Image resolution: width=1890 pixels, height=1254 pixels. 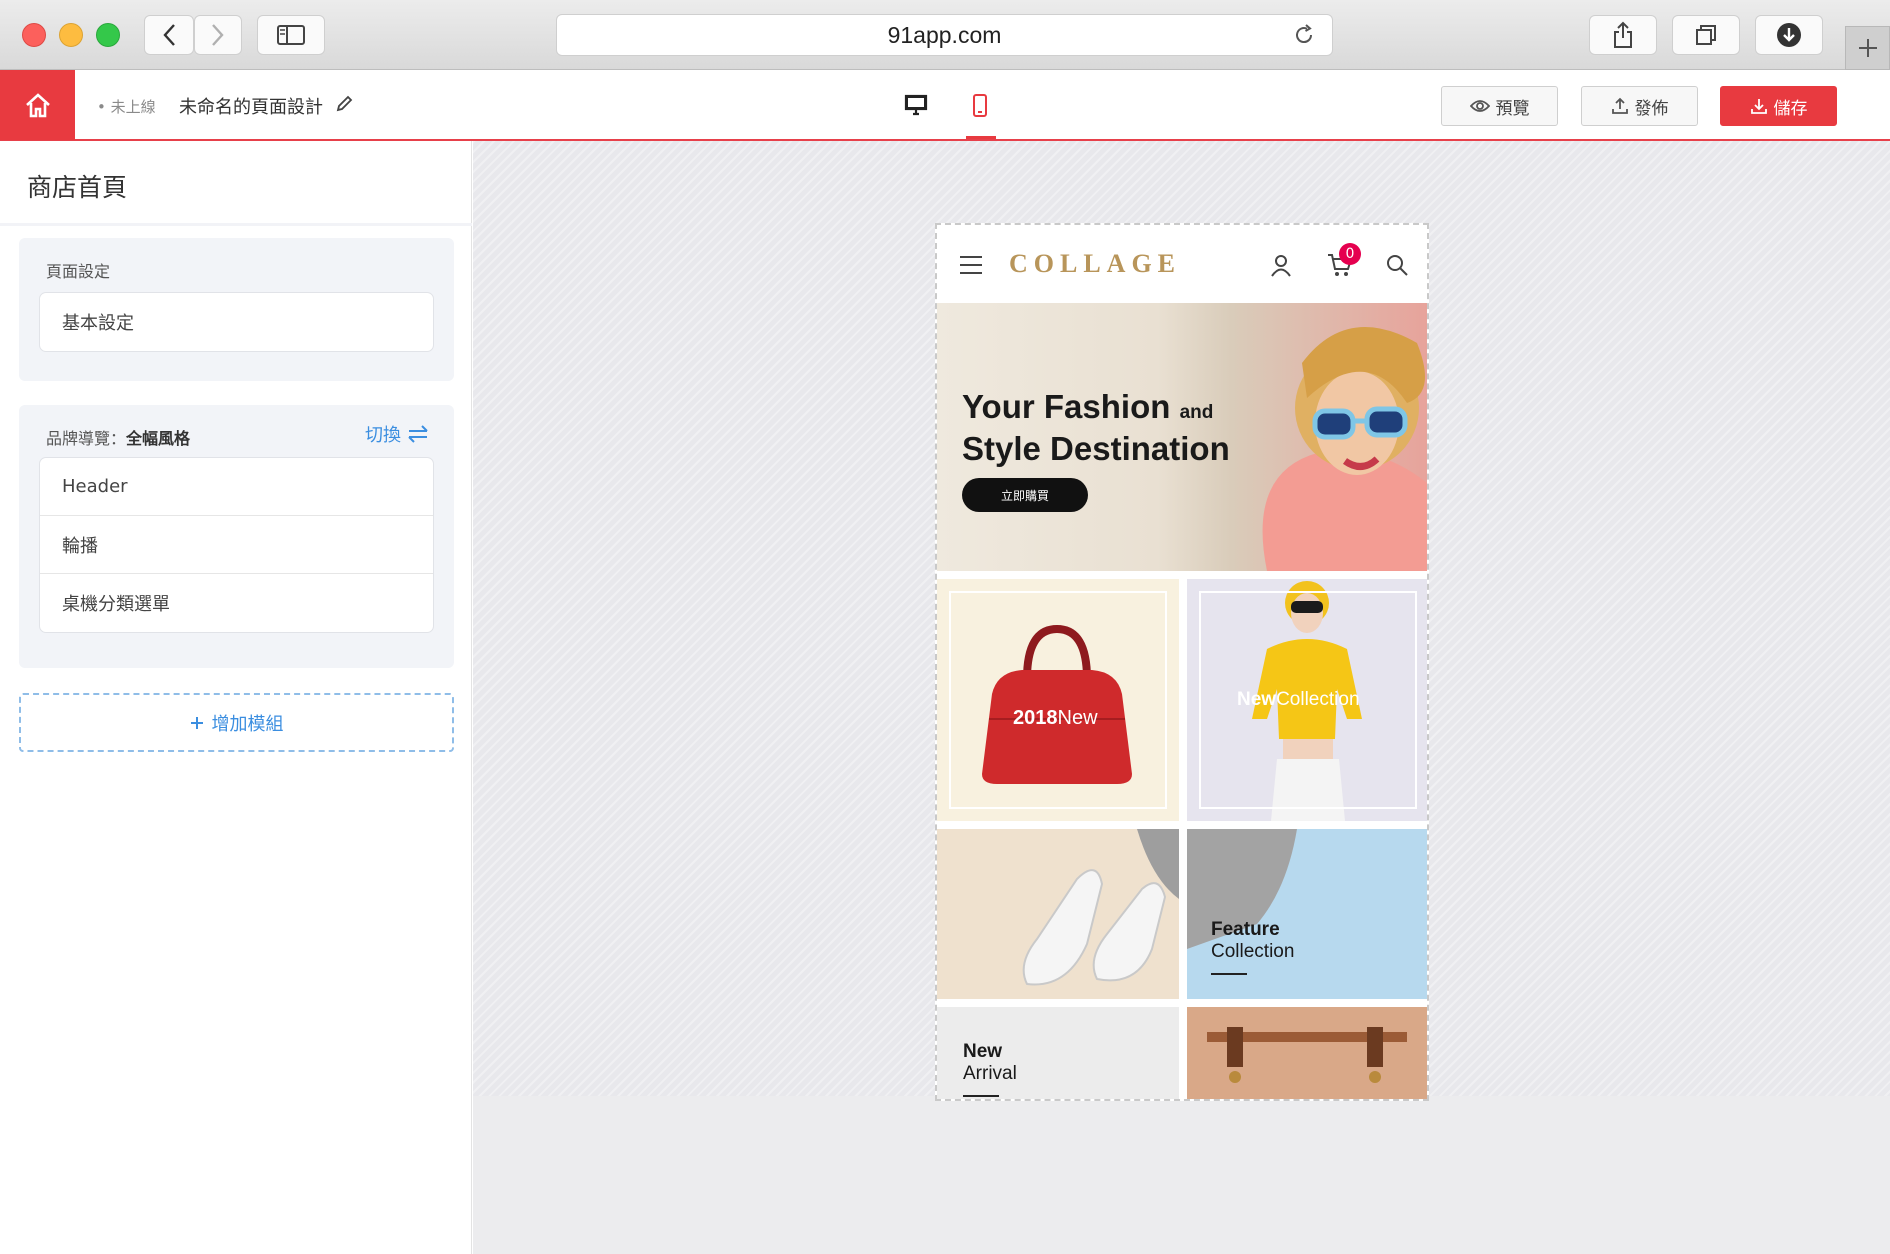 What do you see at coordinates (1058, 700) in the screenshot?
I see `promo-tile-2018-new: 2018New` at bounding box center [1058, 700].